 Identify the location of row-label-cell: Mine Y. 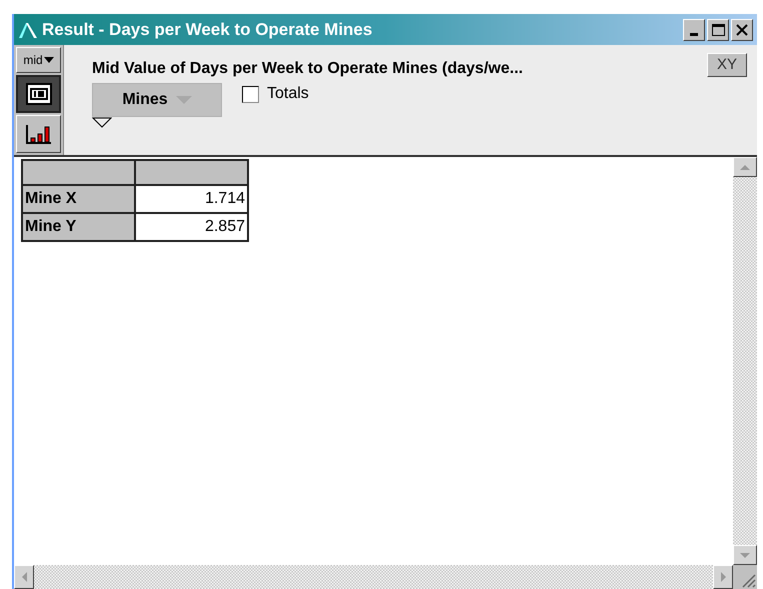
(78, 227).